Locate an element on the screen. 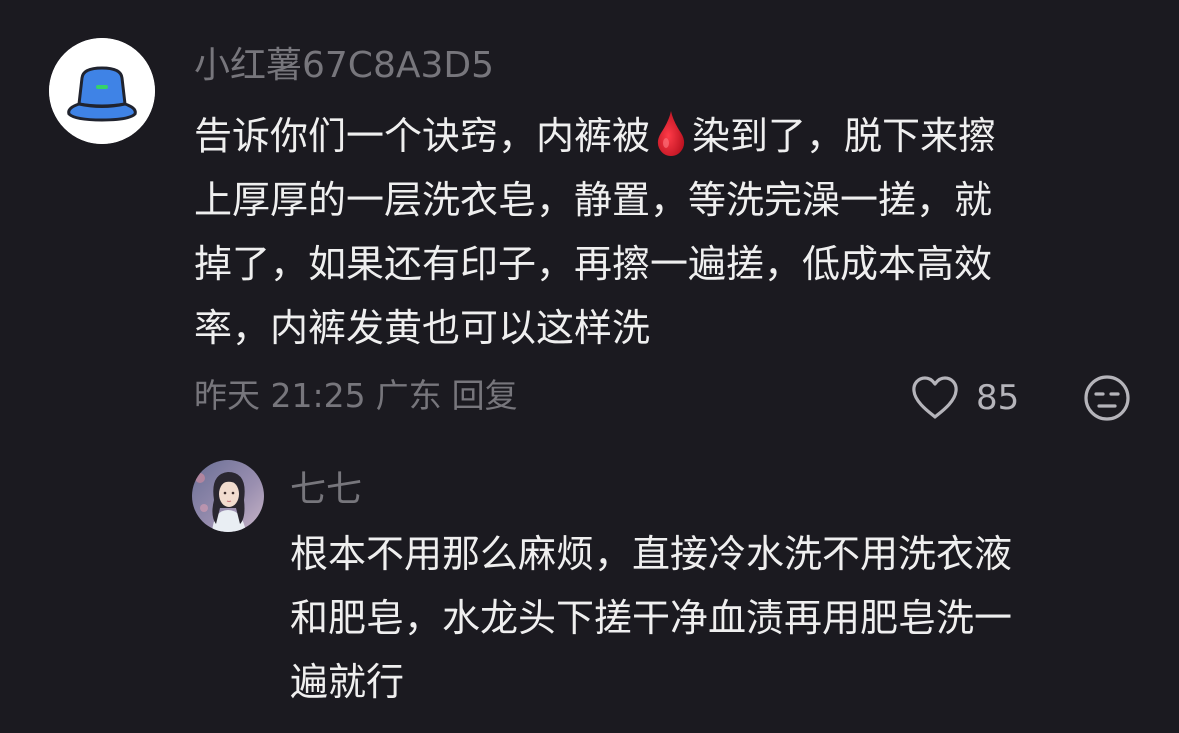 This screenshot has width=1179, height=733. comment-line-1-end: 染到了，脱下来擦 is located at coordinates (844, 136).